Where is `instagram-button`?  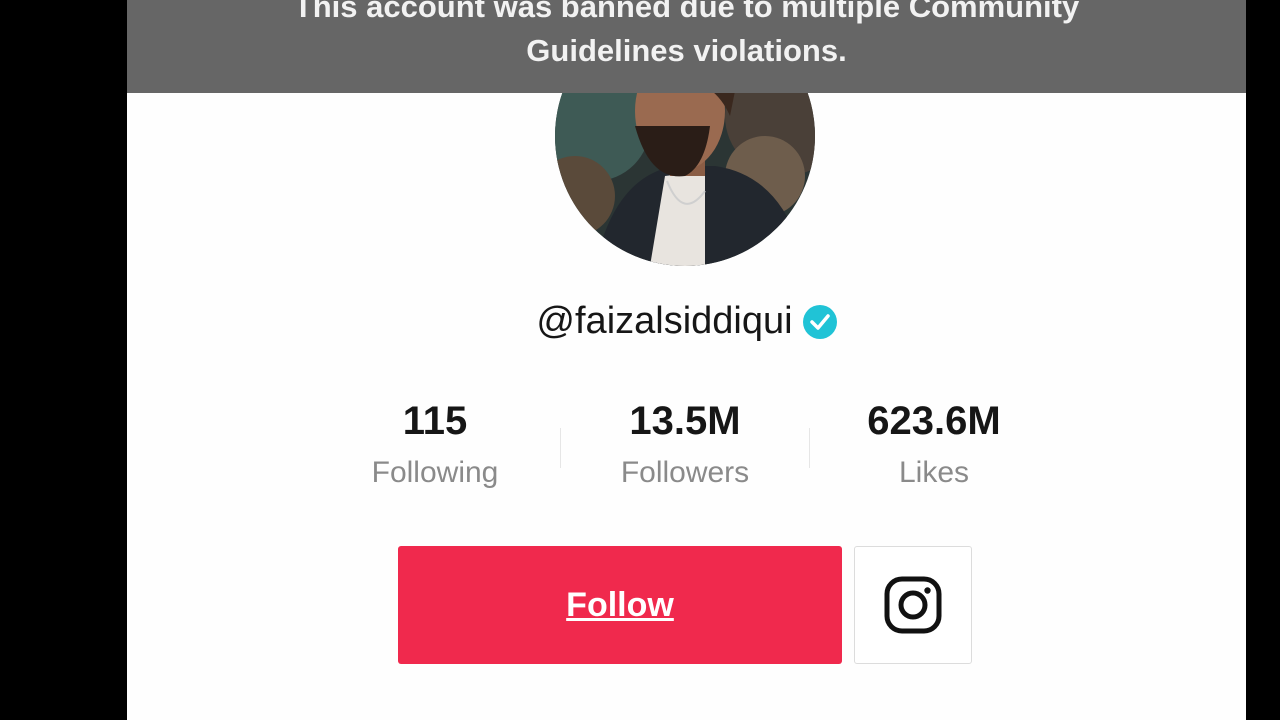 instagram-button is located at coordinates (913, 605).